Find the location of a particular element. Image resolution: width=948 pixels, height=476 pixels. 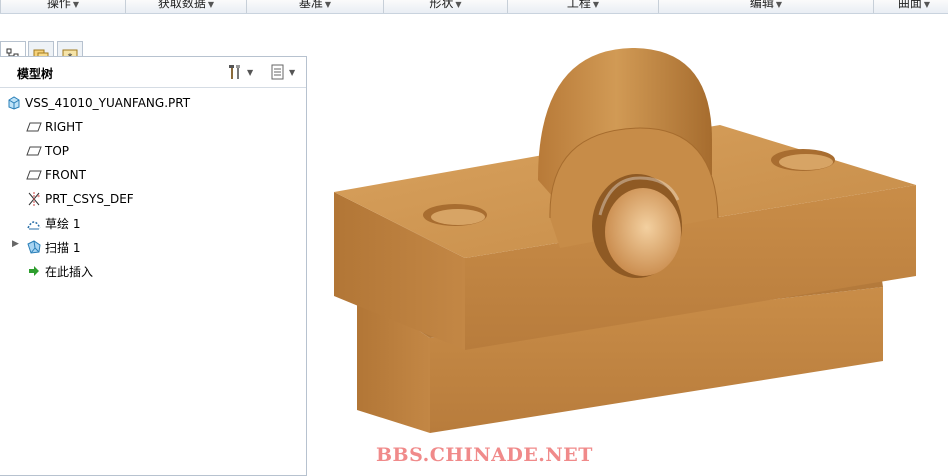

tree-item-insert-here: 在此插入 is located at coordinates (59, 271).